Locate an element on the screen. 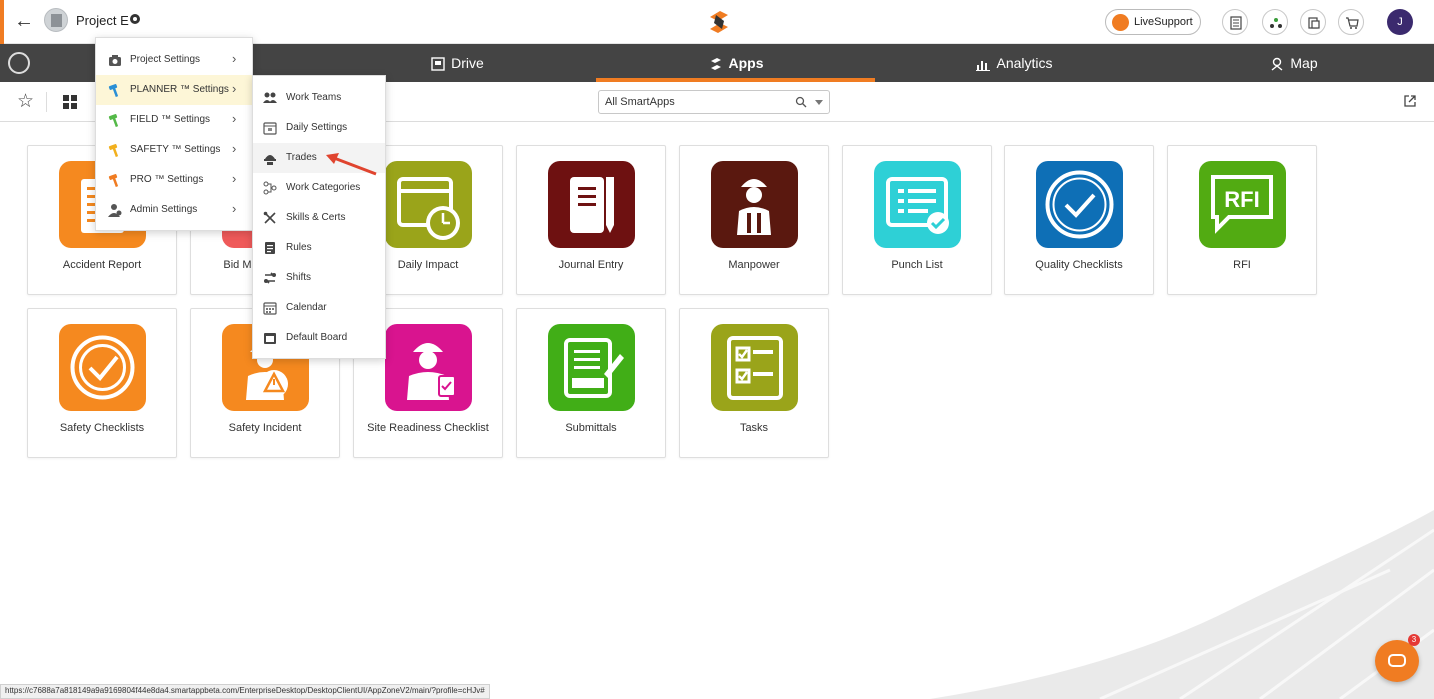 This screenshot has height=699, width=1434. planner-submenu-item: Calendar is located at coordinates (319, 308).